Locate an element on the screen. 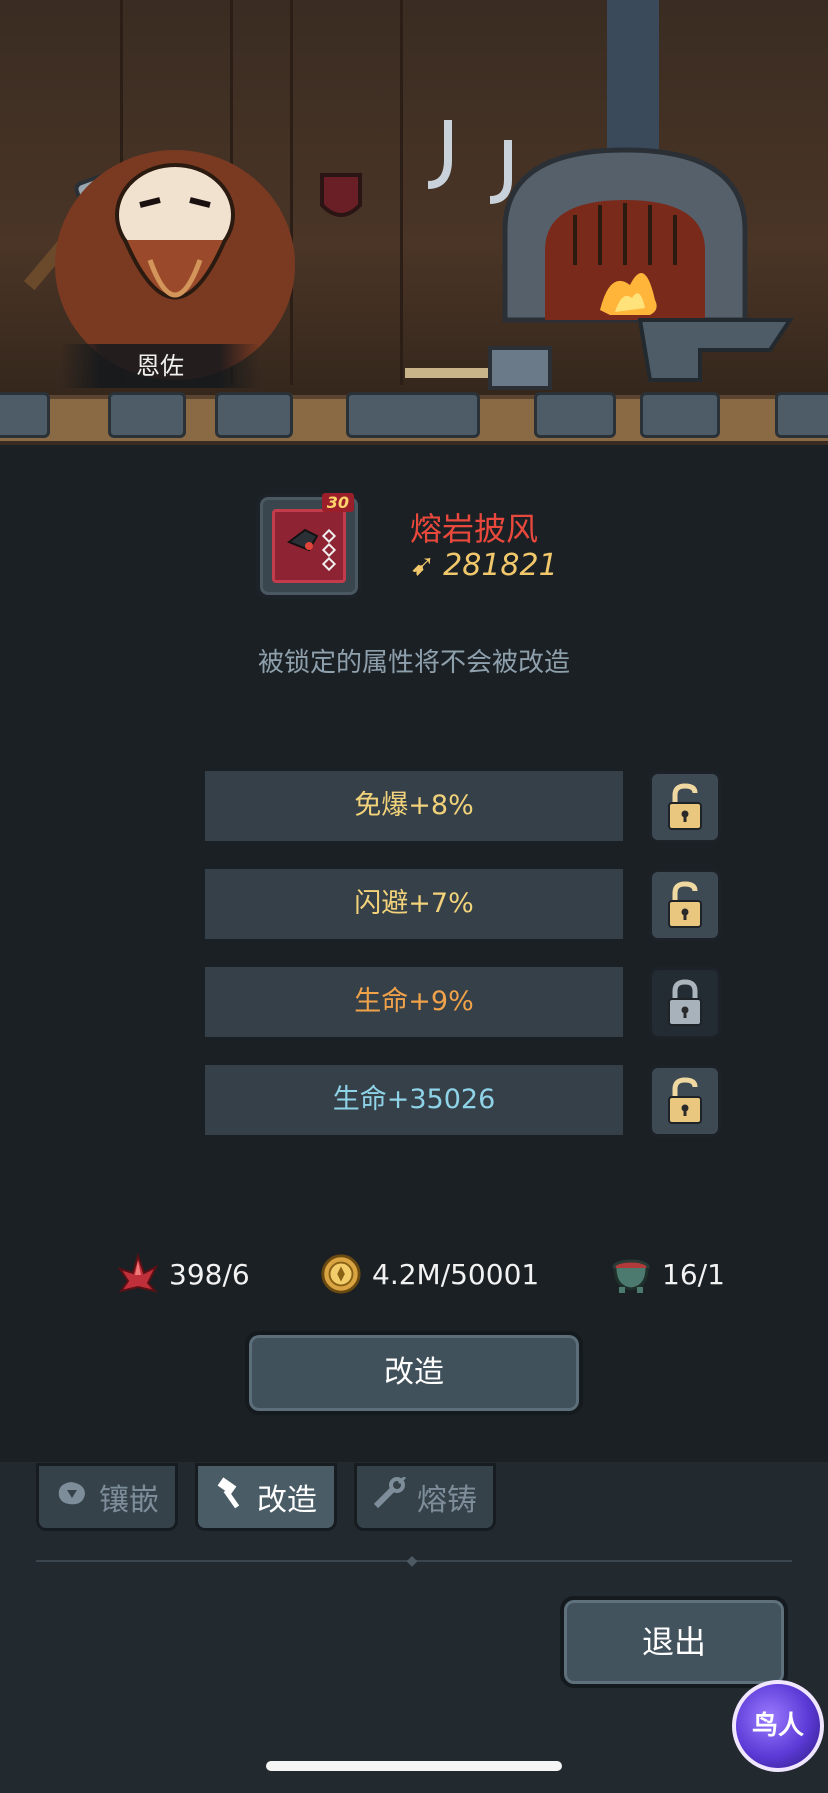 The image size is (828, 1793). tab-smelt: 熔铸 is located at coordinates (425, 1497).